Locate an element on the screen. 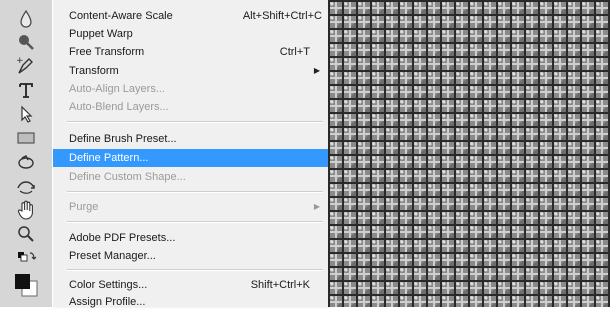  menu-item-shortcut: Ctrl+T is located at coordinates (294, 52).